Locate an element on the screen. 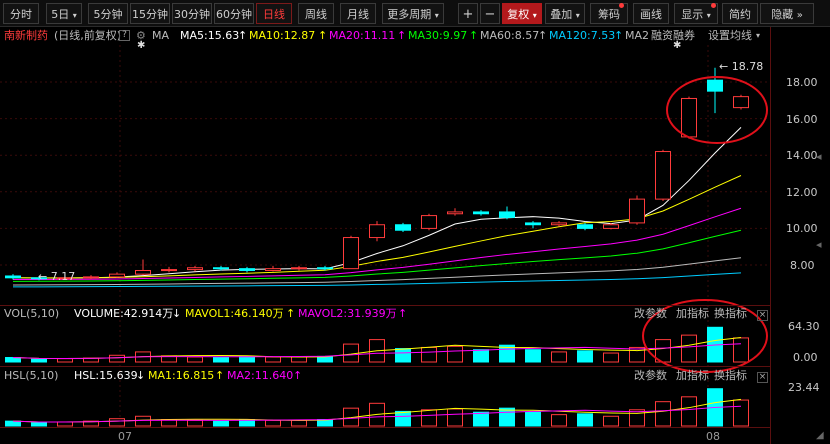  hsl-change-param-button: 改参数 is located at coordinates (650, 376).